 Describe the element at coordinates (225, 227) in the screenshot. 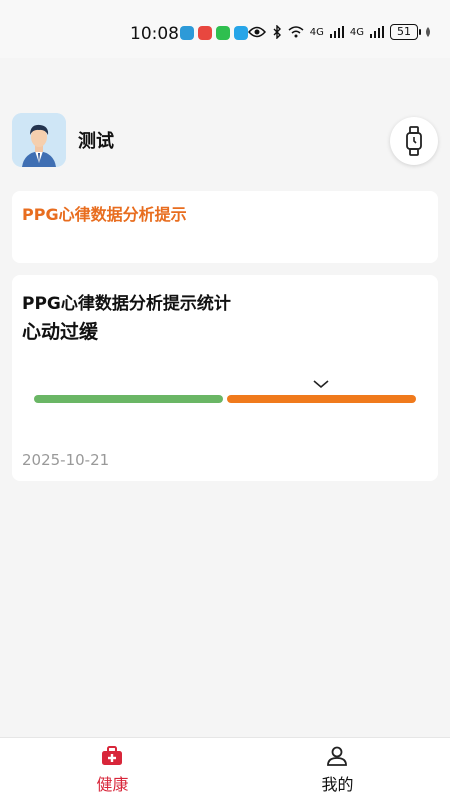

I see `ppg-hint-card: PPG心律数据分析提示` at that location.